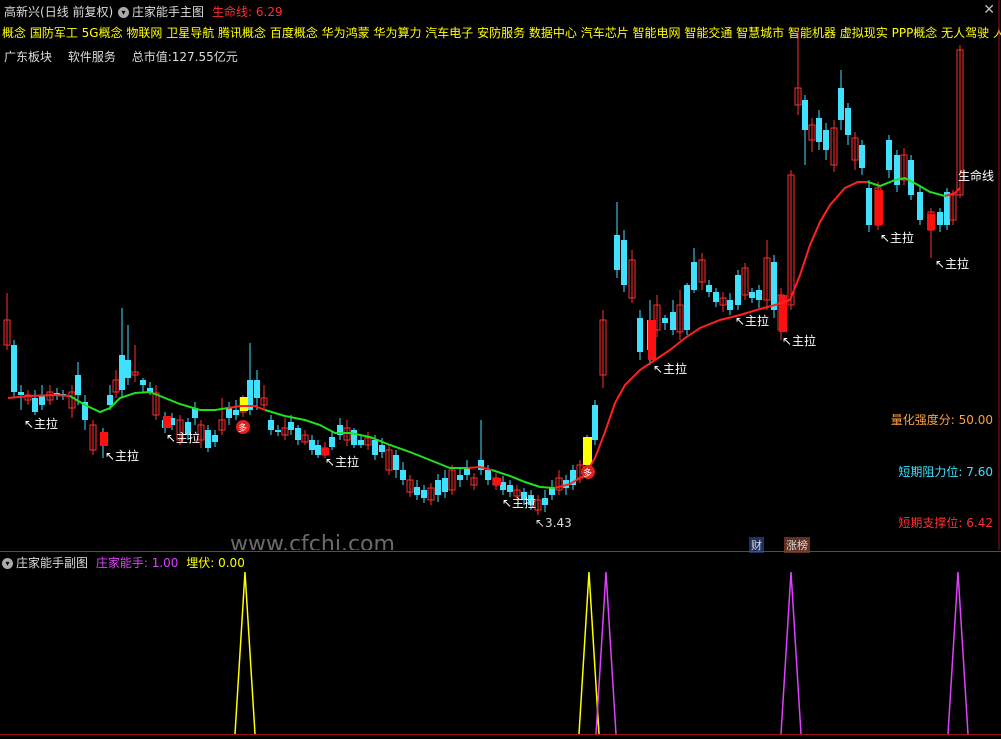  Describe the element at coordinates (137, 563) in the screenshot. I see `zjns-readout: 庄家能手: 1.00` at that location.